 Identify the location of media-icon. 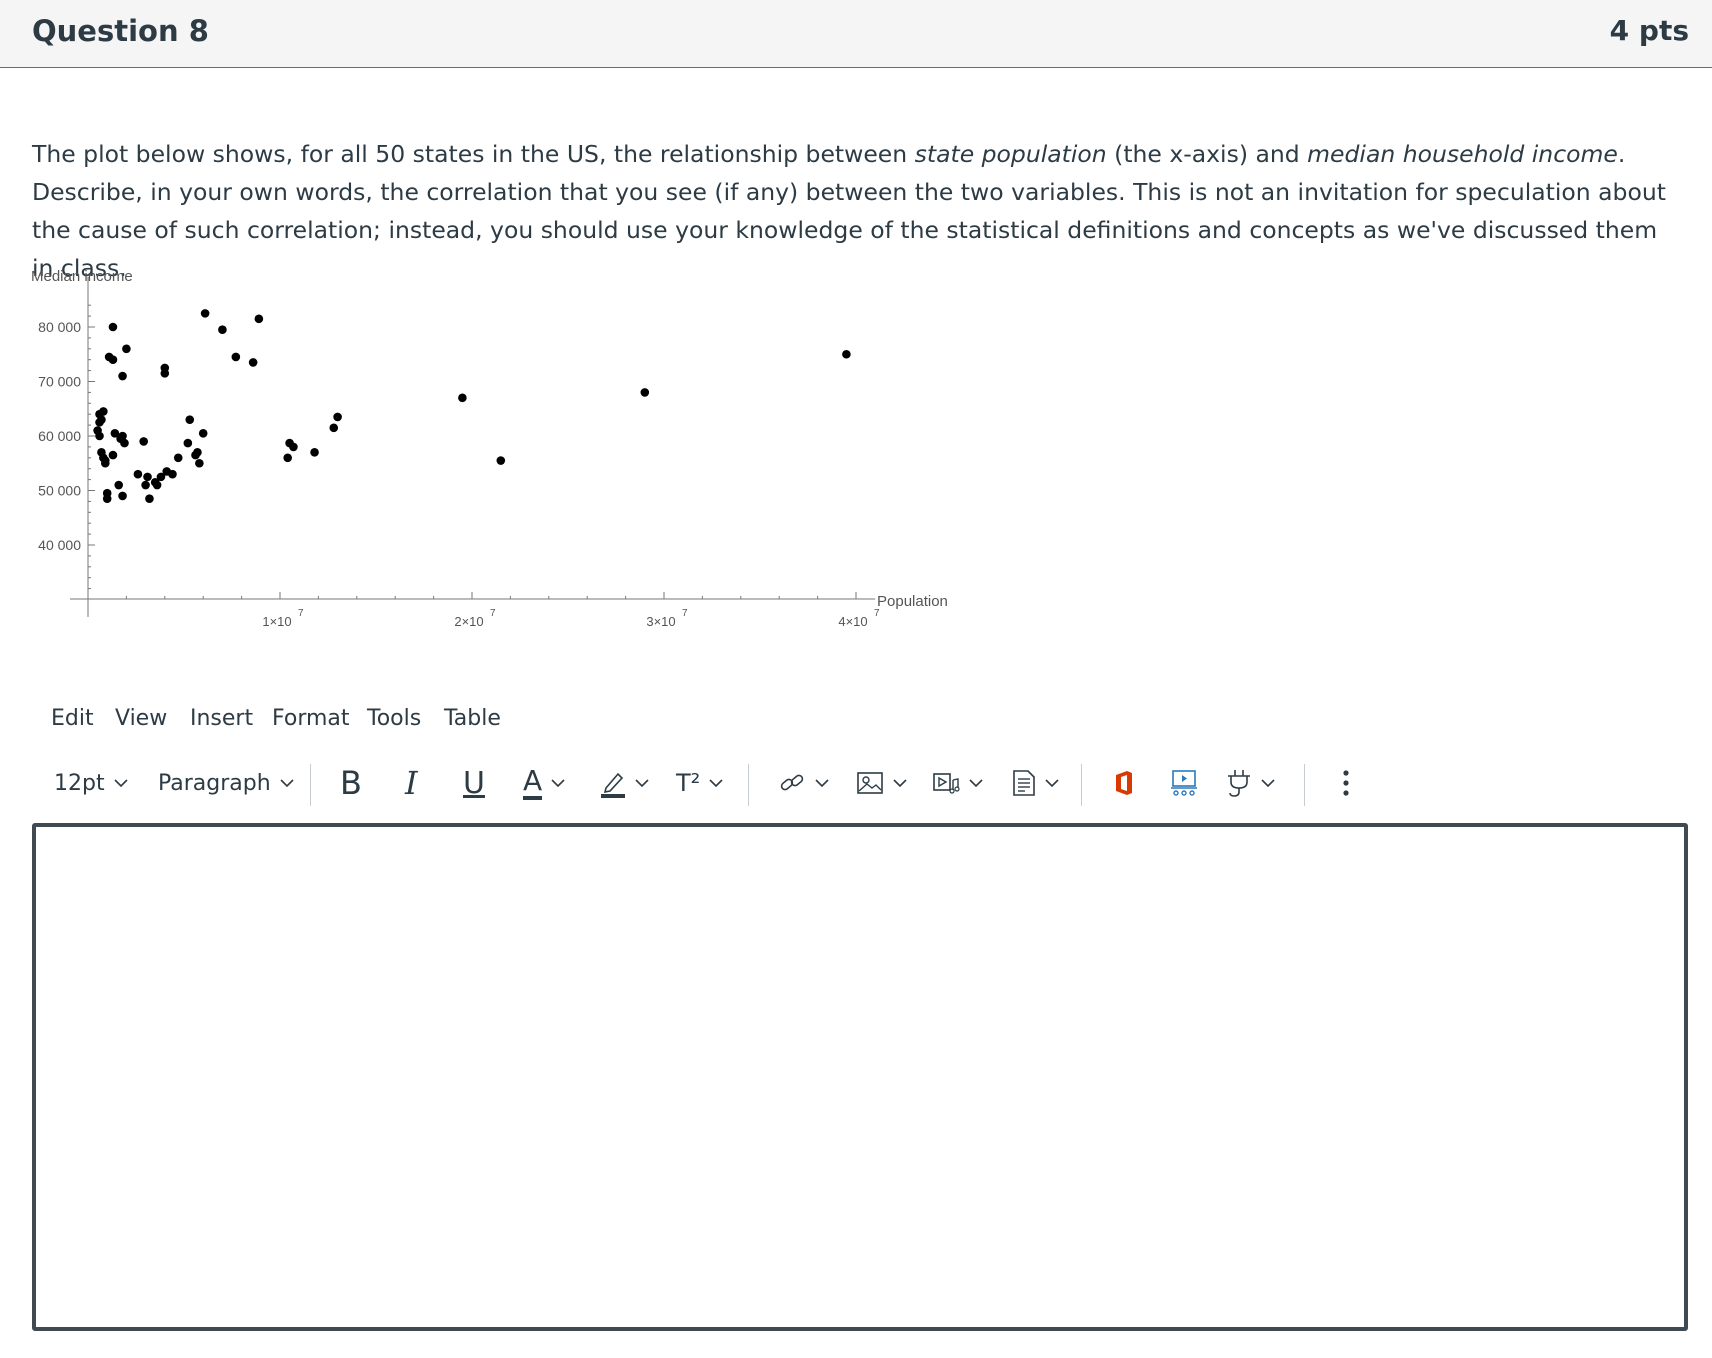
(946, 783).